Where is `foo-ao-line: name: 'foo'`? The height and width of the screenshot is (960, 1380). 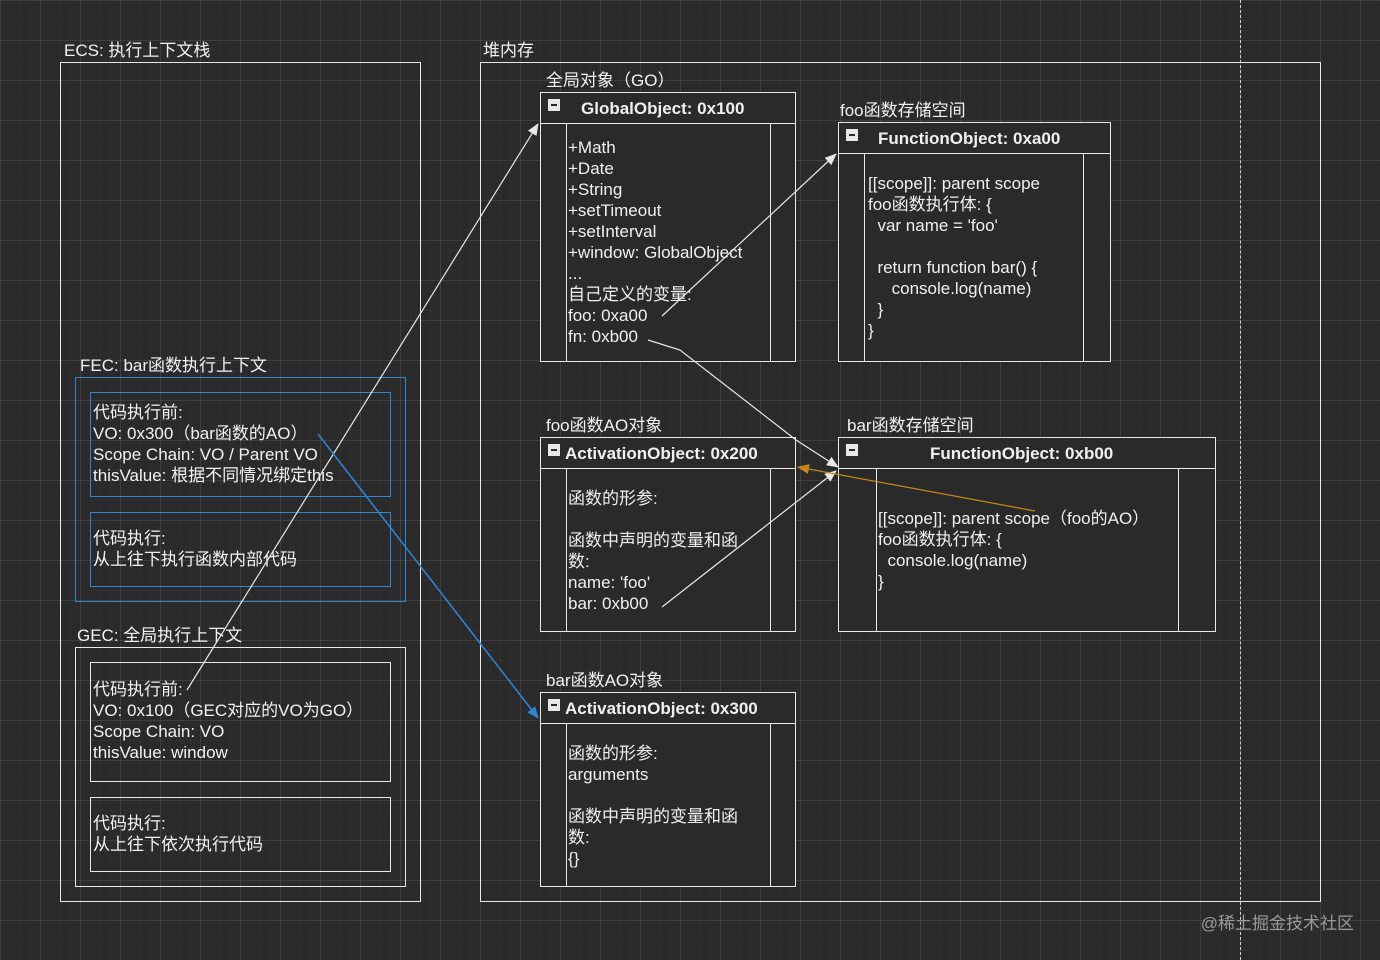 foo-ao-line: name: 'foo' is located at coordinates (609, 582).